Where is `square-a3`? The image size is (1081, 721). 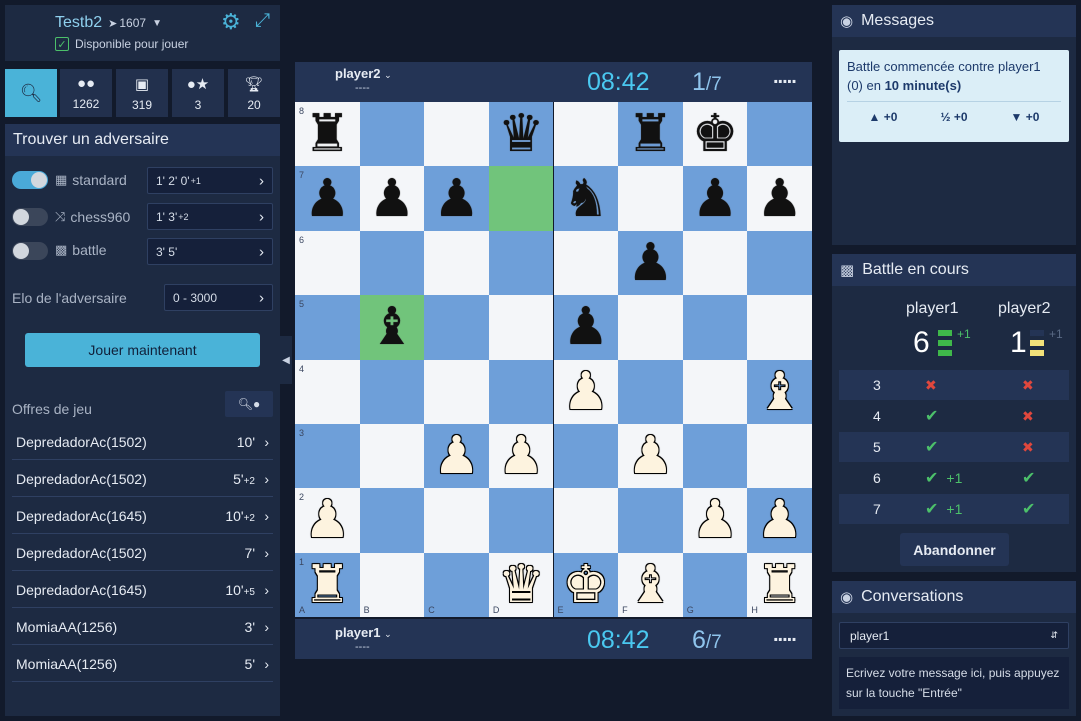
square-a3 is located at coordinates (327, 456).